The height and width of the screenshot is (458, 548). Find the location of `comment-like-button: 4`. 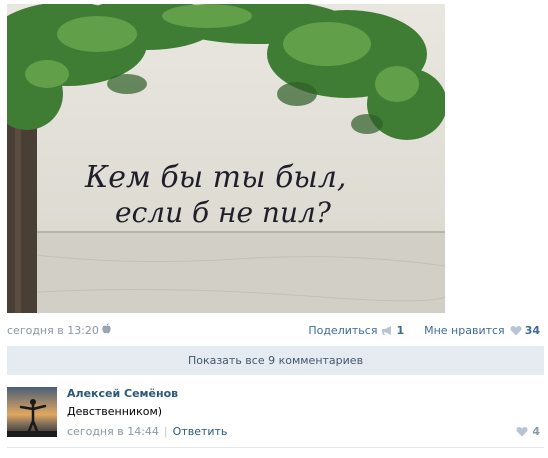

comment-like-button: 4 is located at coordinates (528, 431).